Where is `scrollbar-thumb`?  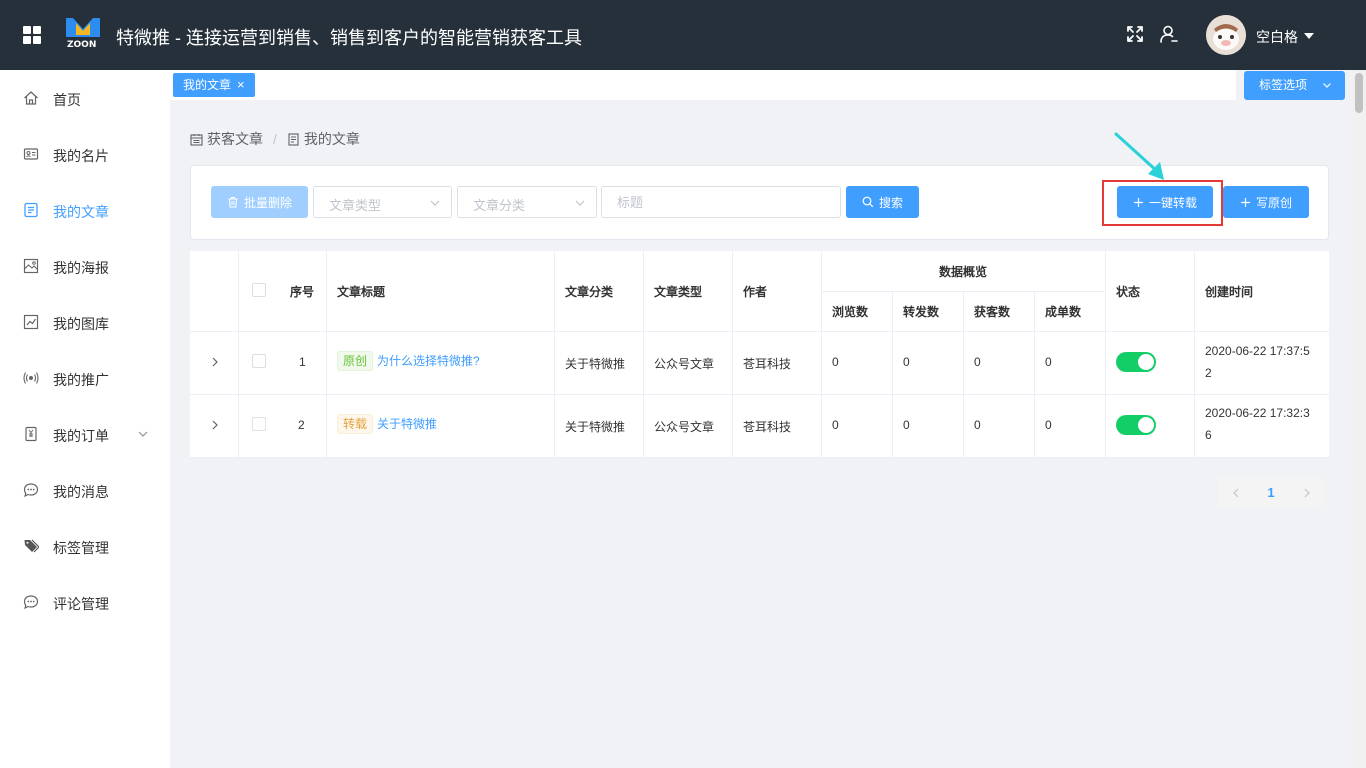
scrollbar-thumb is located at coordinates (1359, 93).